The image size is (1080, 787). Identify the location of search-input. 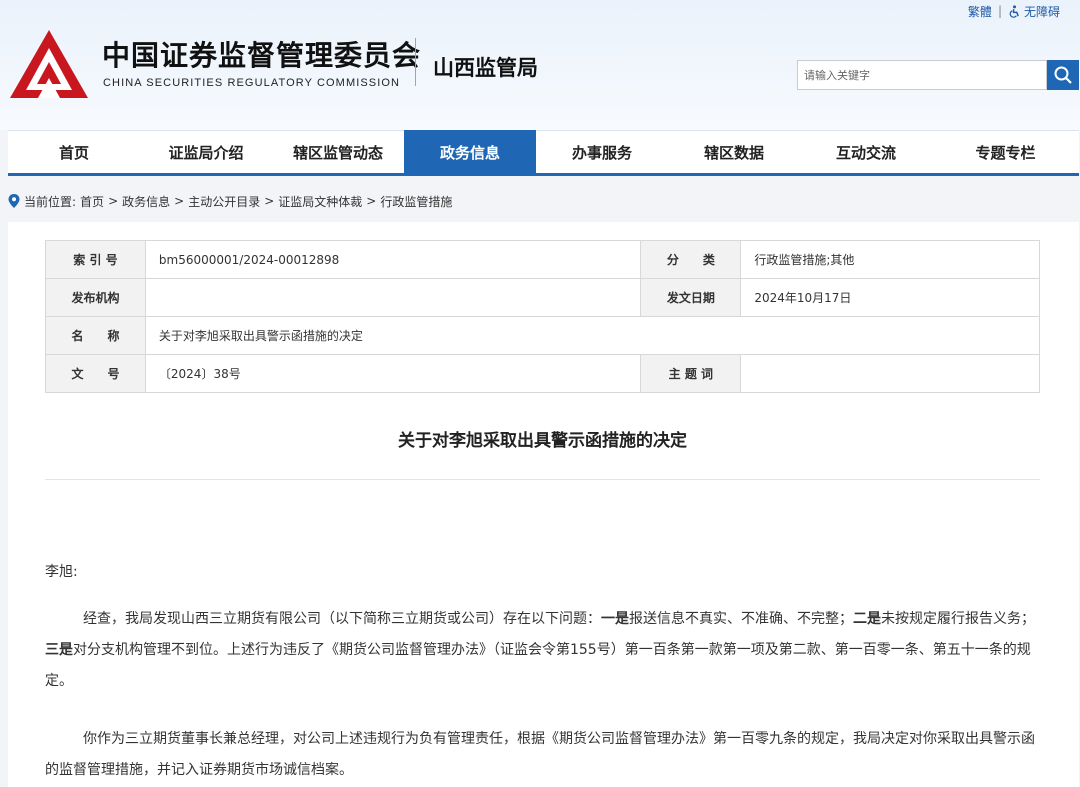
(922, 75).